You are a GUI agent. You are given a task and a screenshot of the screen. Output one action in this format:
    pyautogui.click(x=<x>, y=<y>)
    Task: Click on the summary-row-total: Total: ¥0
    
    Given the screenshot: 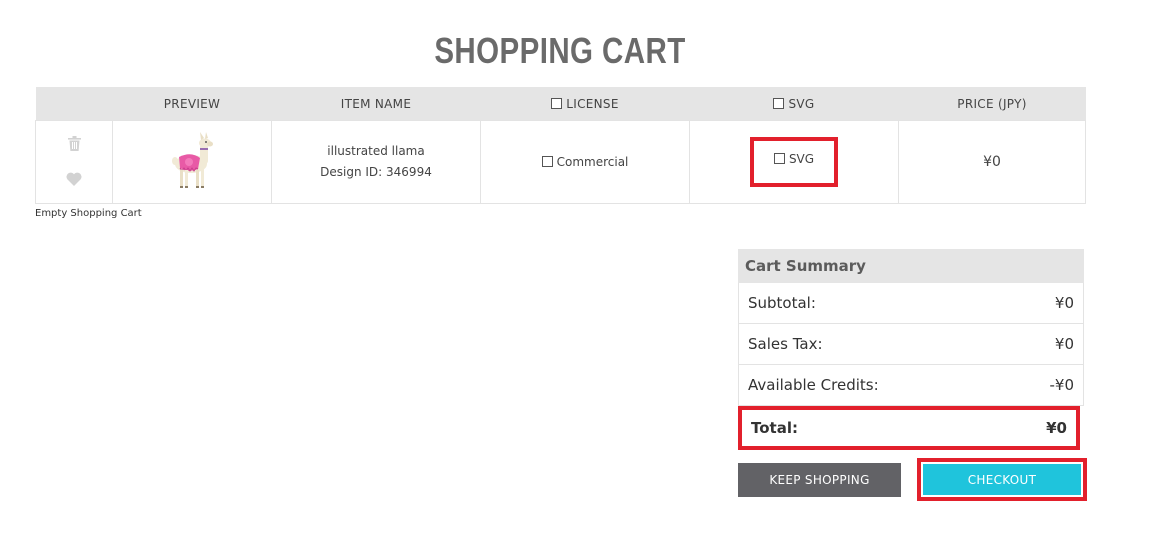 What is the action you would take?
    pyautogui.click(x=909, y=428)
    